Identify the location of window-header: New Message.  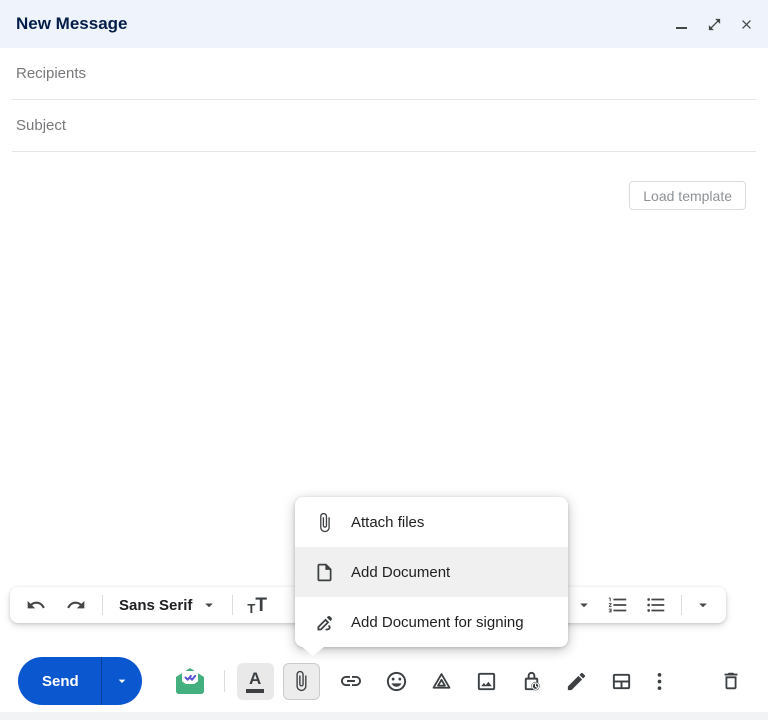
(384, 24).